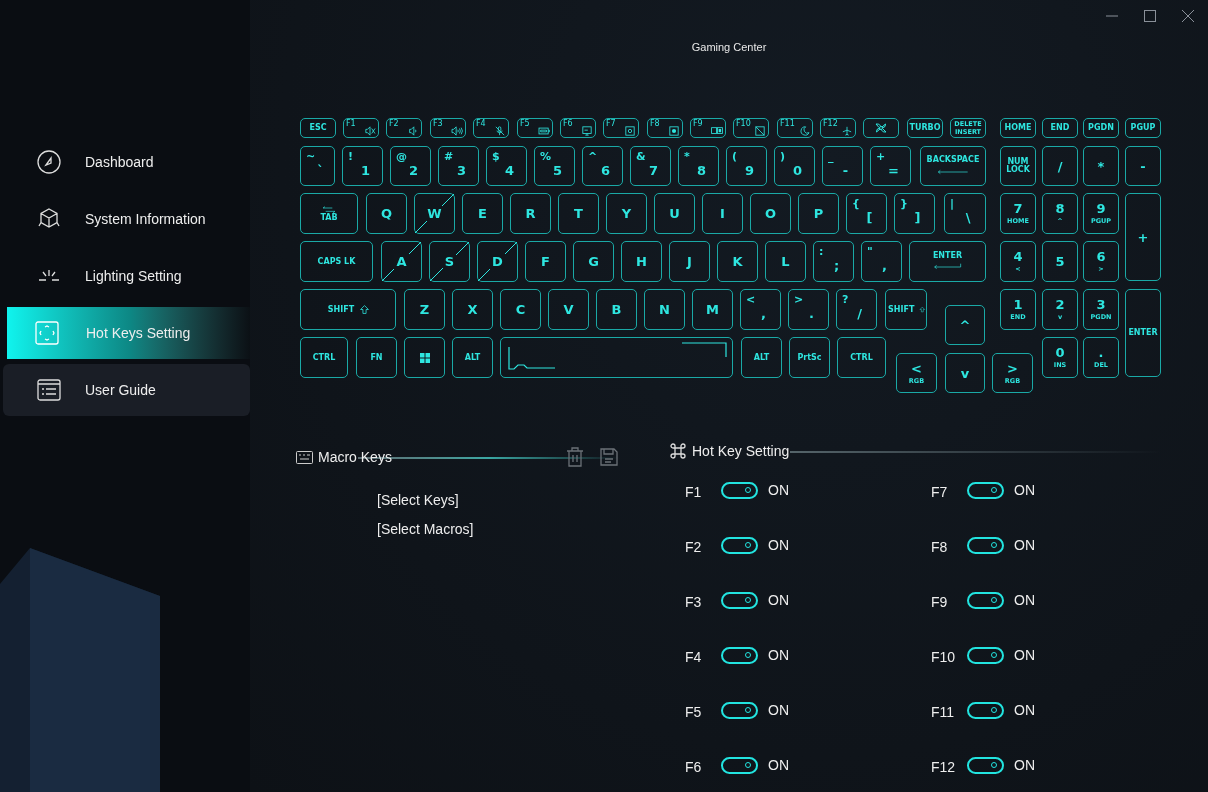  What do you see at coordinates (530, 213) in the screenshot?
I see `keyboard-key: R` at bounding box center [530, 213].